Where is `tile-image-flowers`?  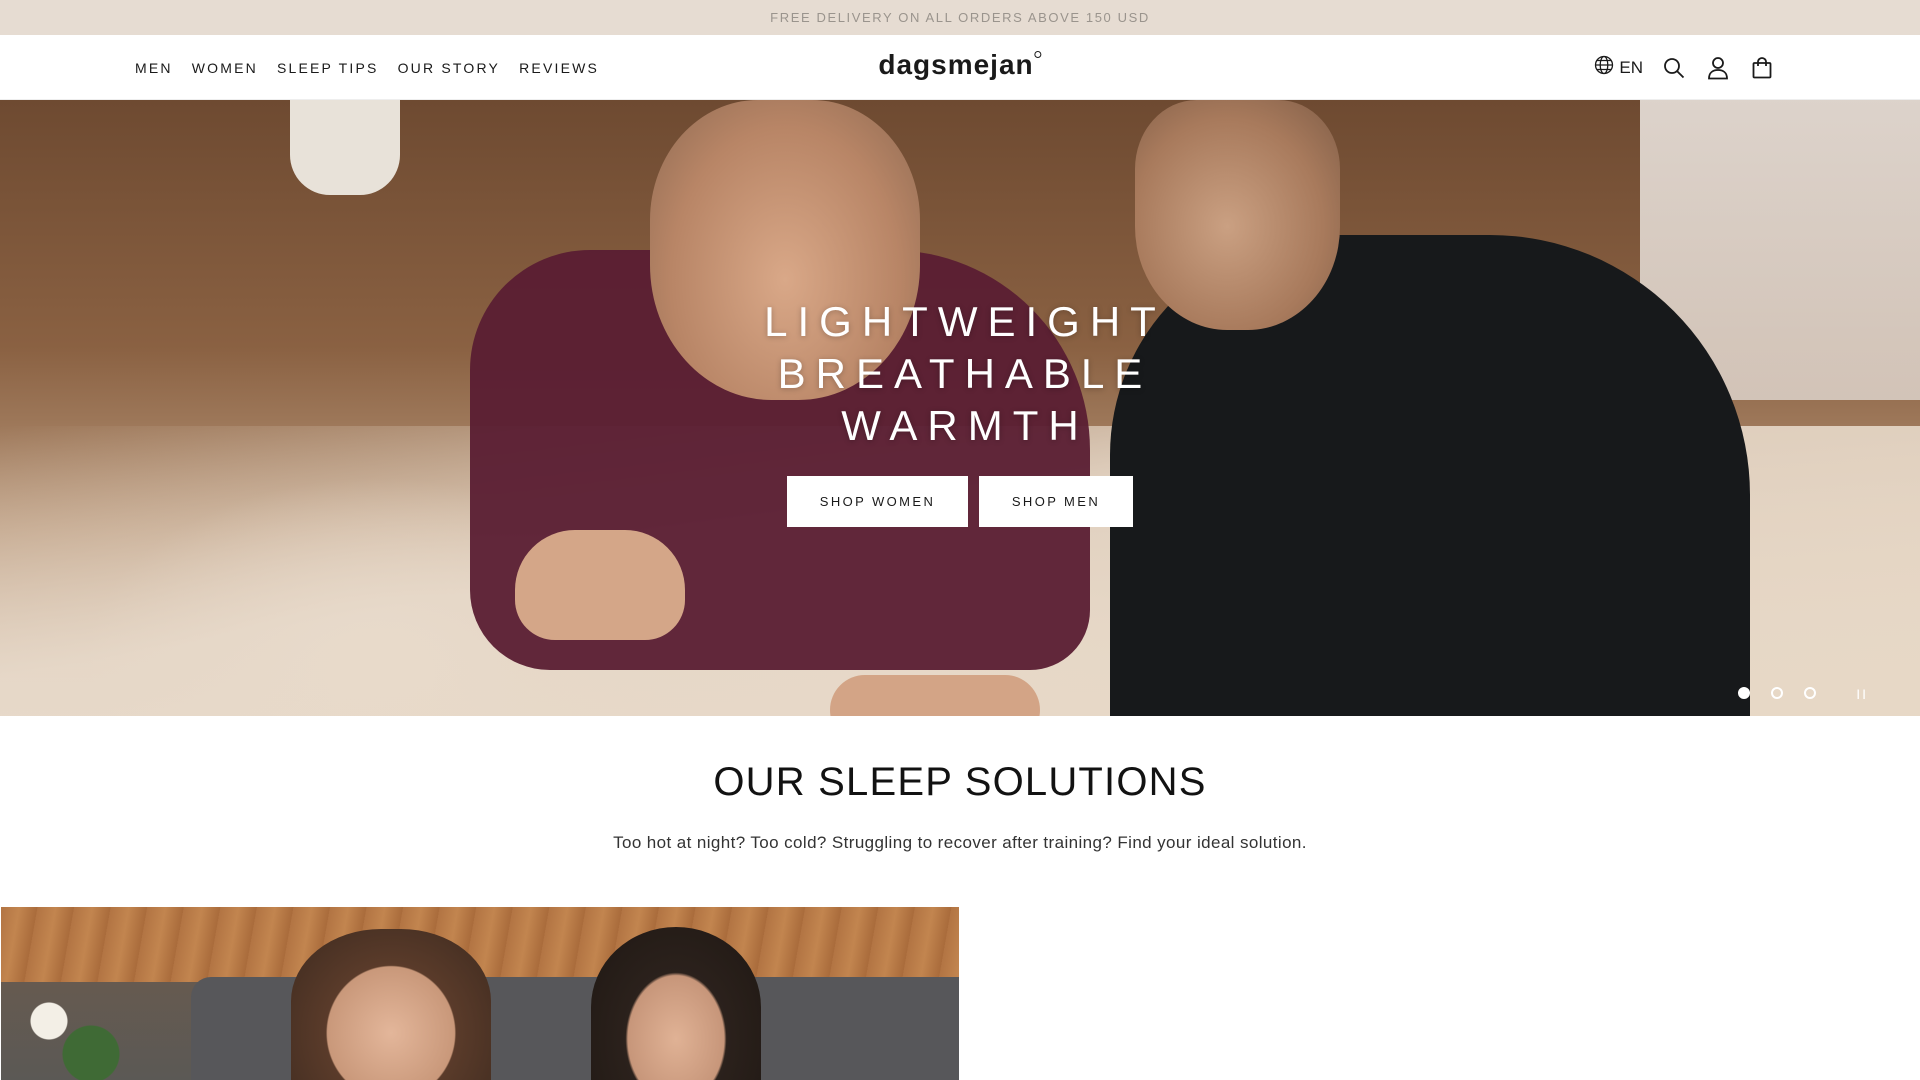 tile-image-flowers is located at coordinates (61, 1028).